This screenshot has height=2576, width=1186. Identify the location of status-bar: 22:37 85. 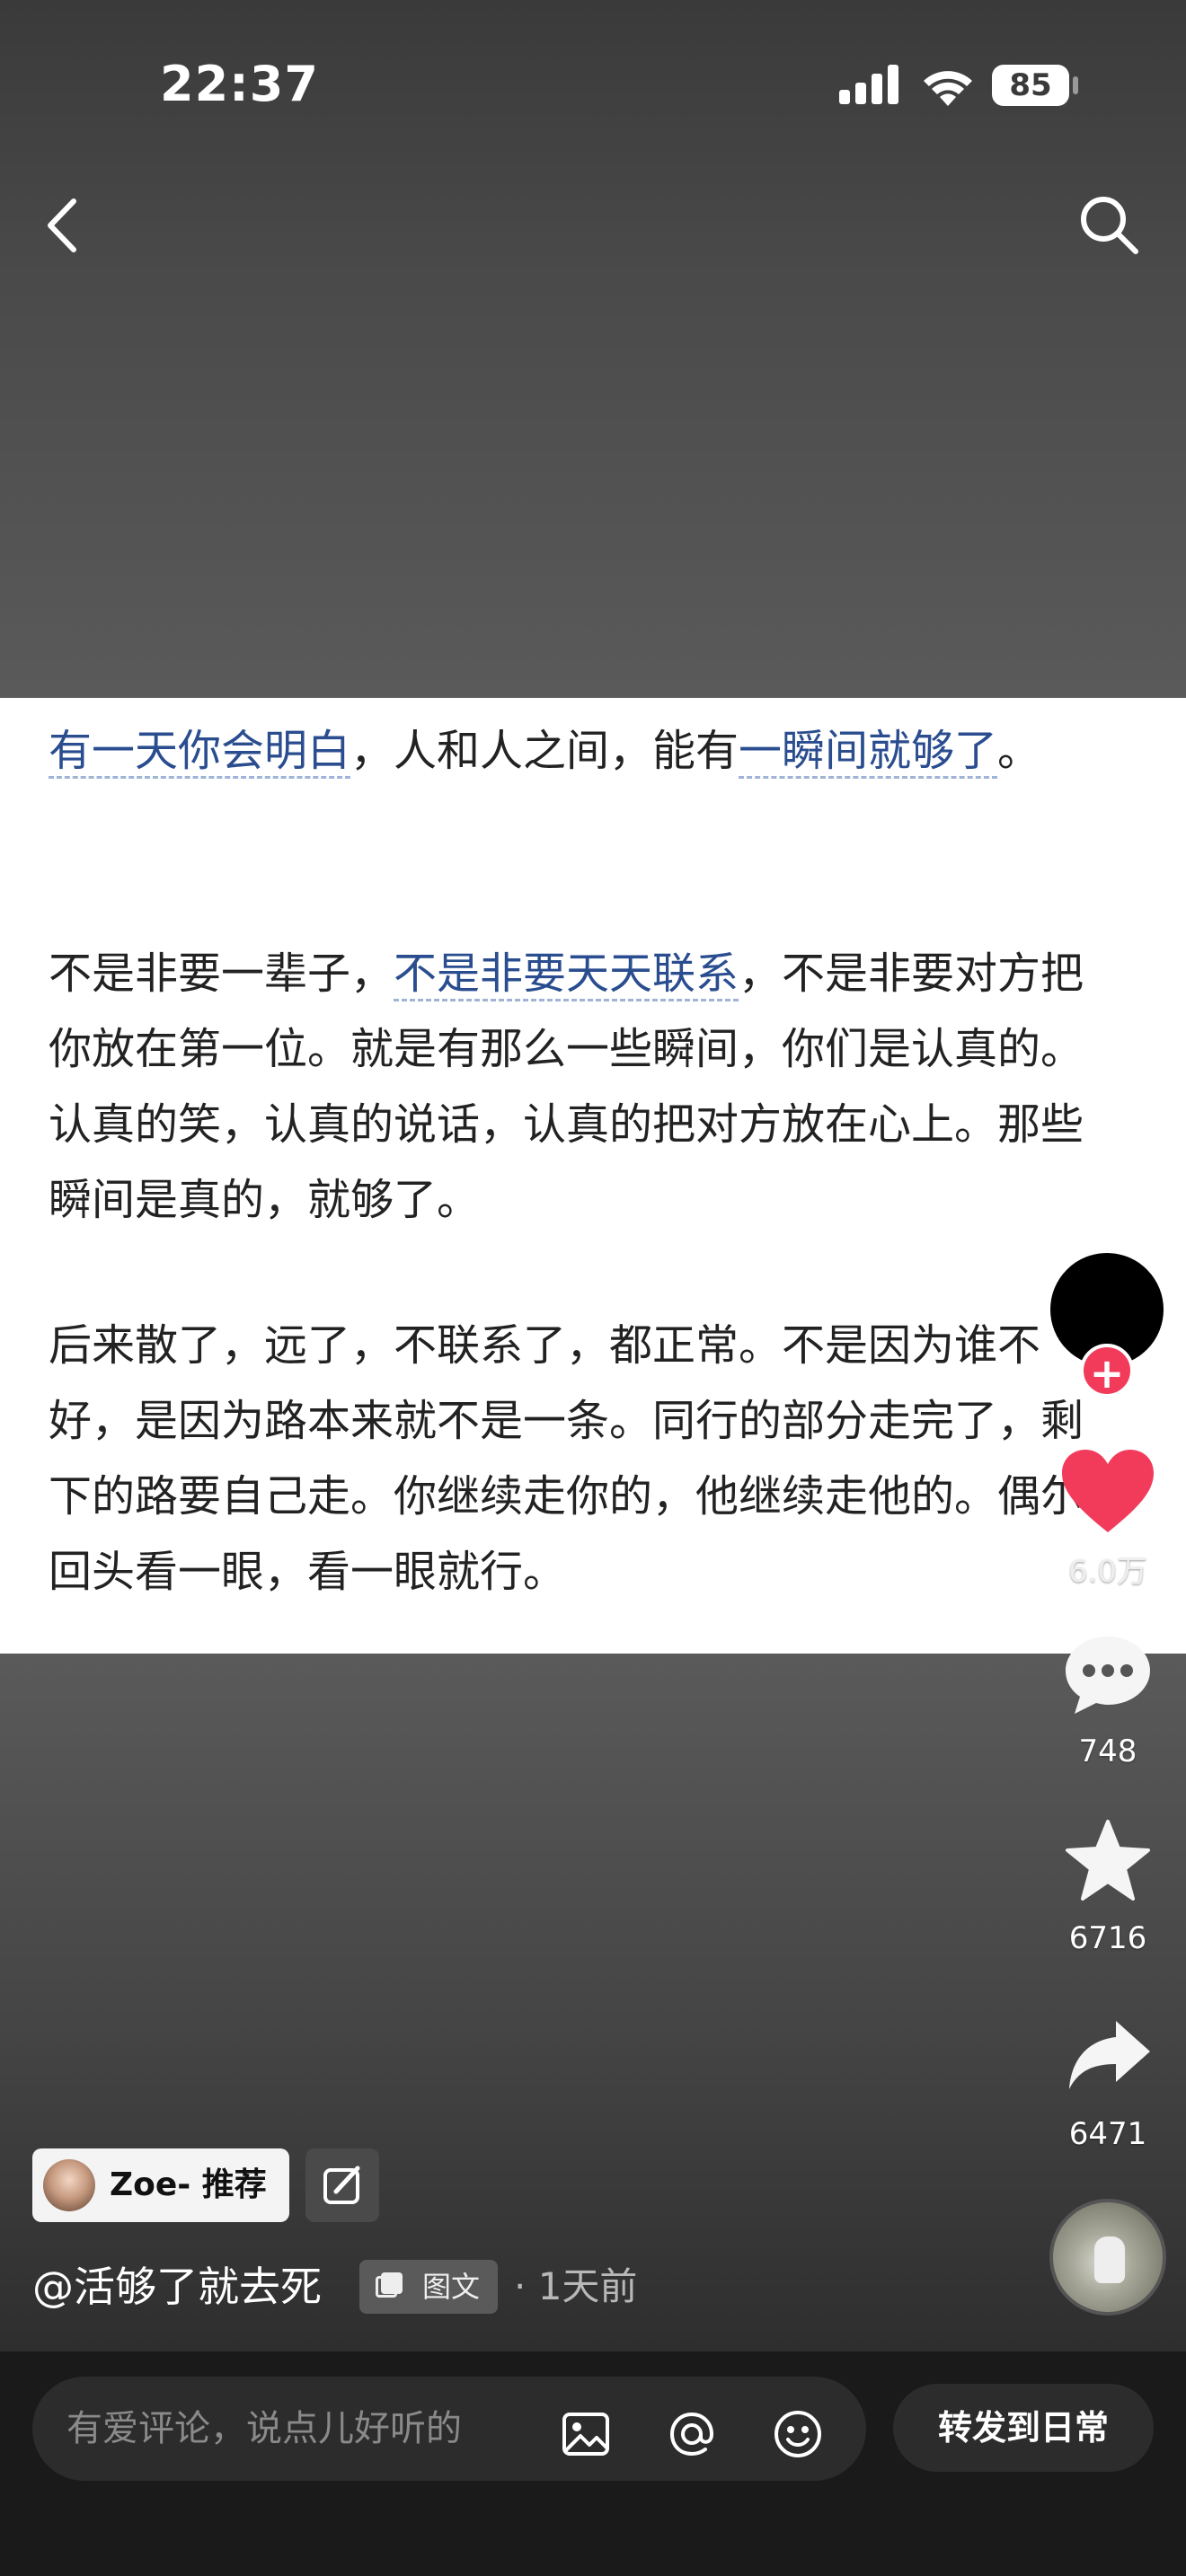
(593, 90).